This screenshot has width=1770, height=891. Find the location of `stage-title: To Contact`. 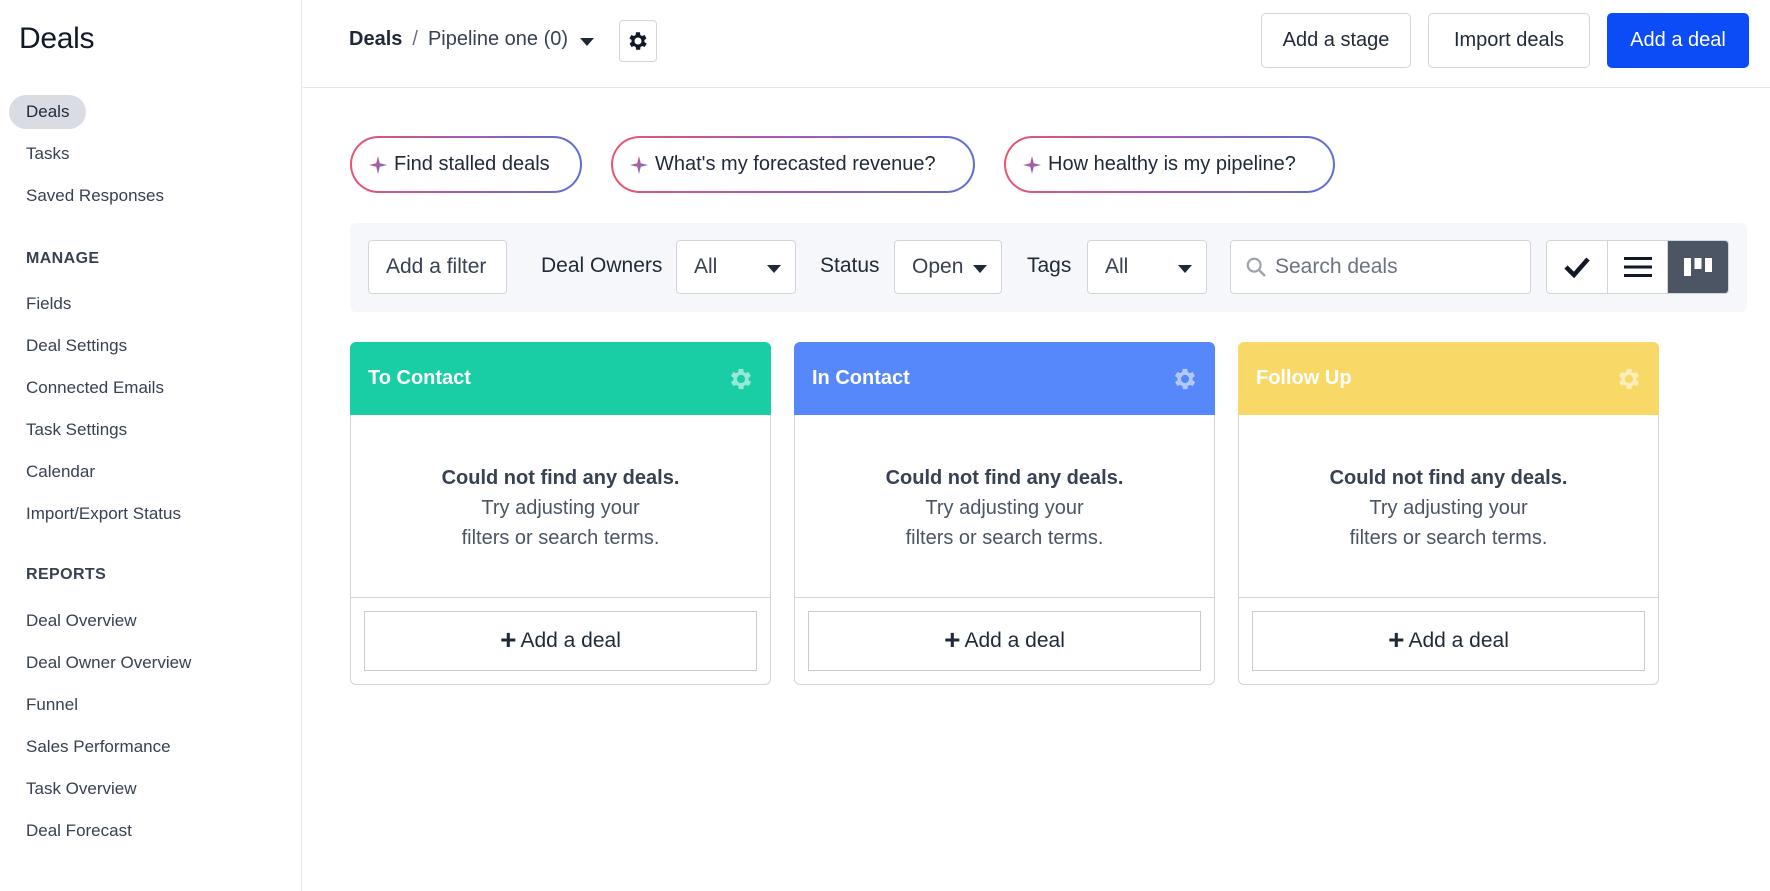

stage-title: To Contact is located at coordinates (419, 378).